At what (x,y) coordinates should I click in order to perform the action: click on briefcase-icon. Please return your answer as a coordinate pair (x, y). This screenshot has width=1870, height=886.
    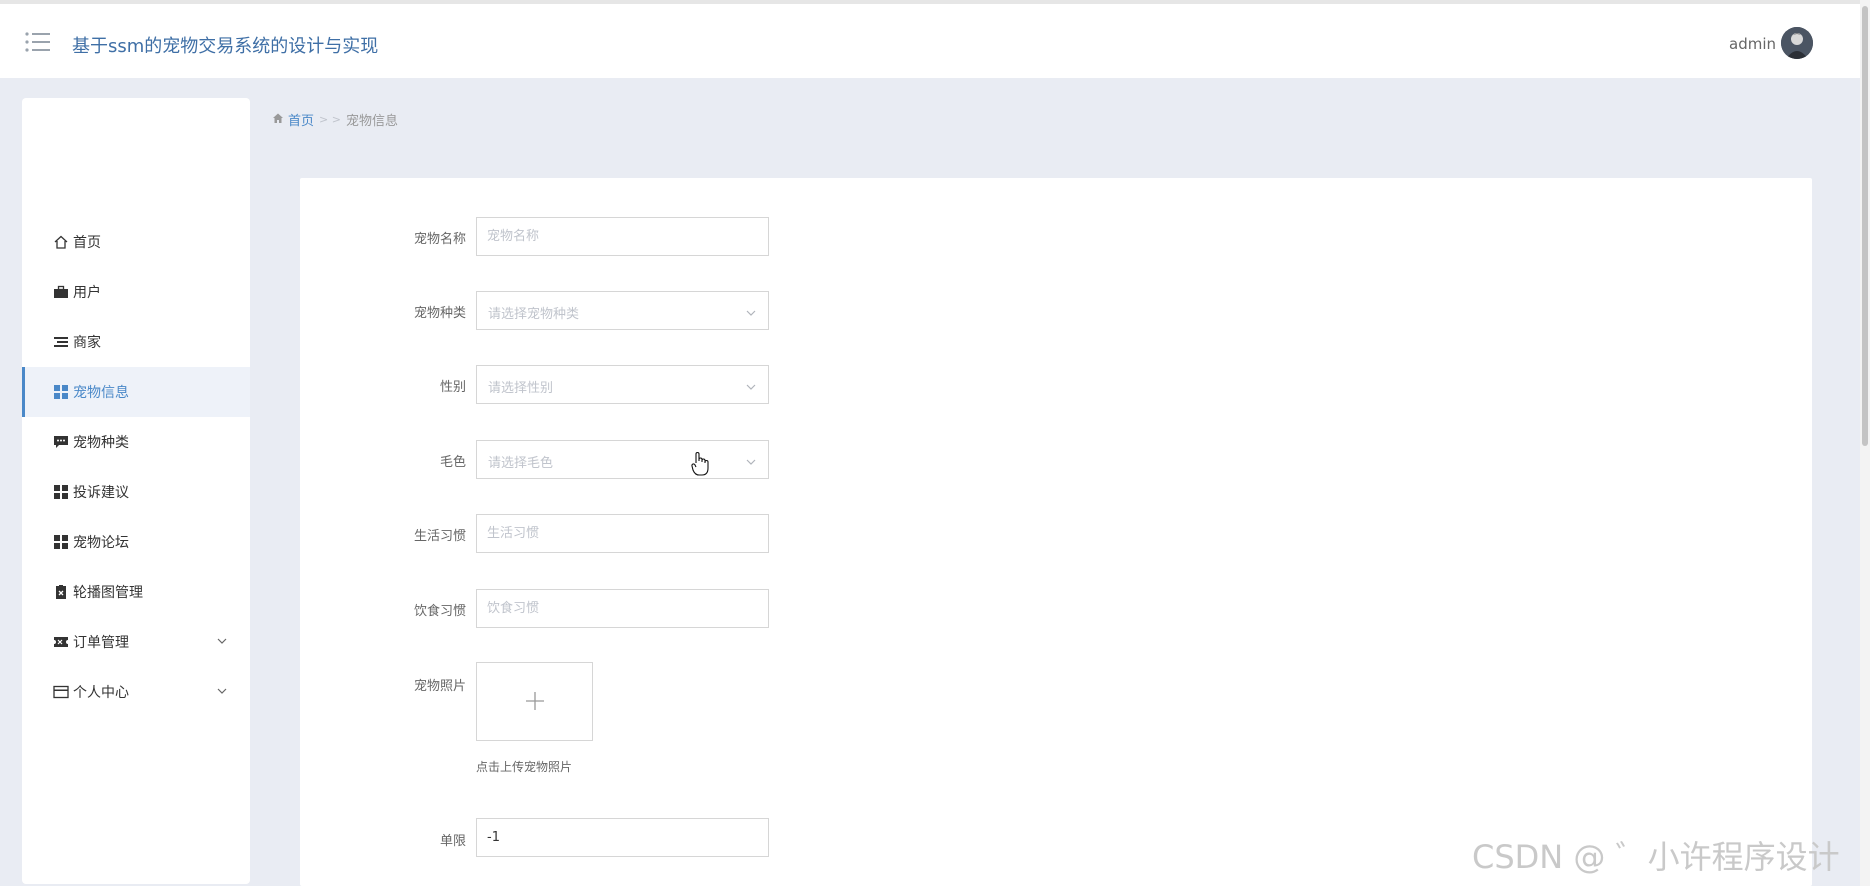
    Looking at the image, I should click on (61, 292).